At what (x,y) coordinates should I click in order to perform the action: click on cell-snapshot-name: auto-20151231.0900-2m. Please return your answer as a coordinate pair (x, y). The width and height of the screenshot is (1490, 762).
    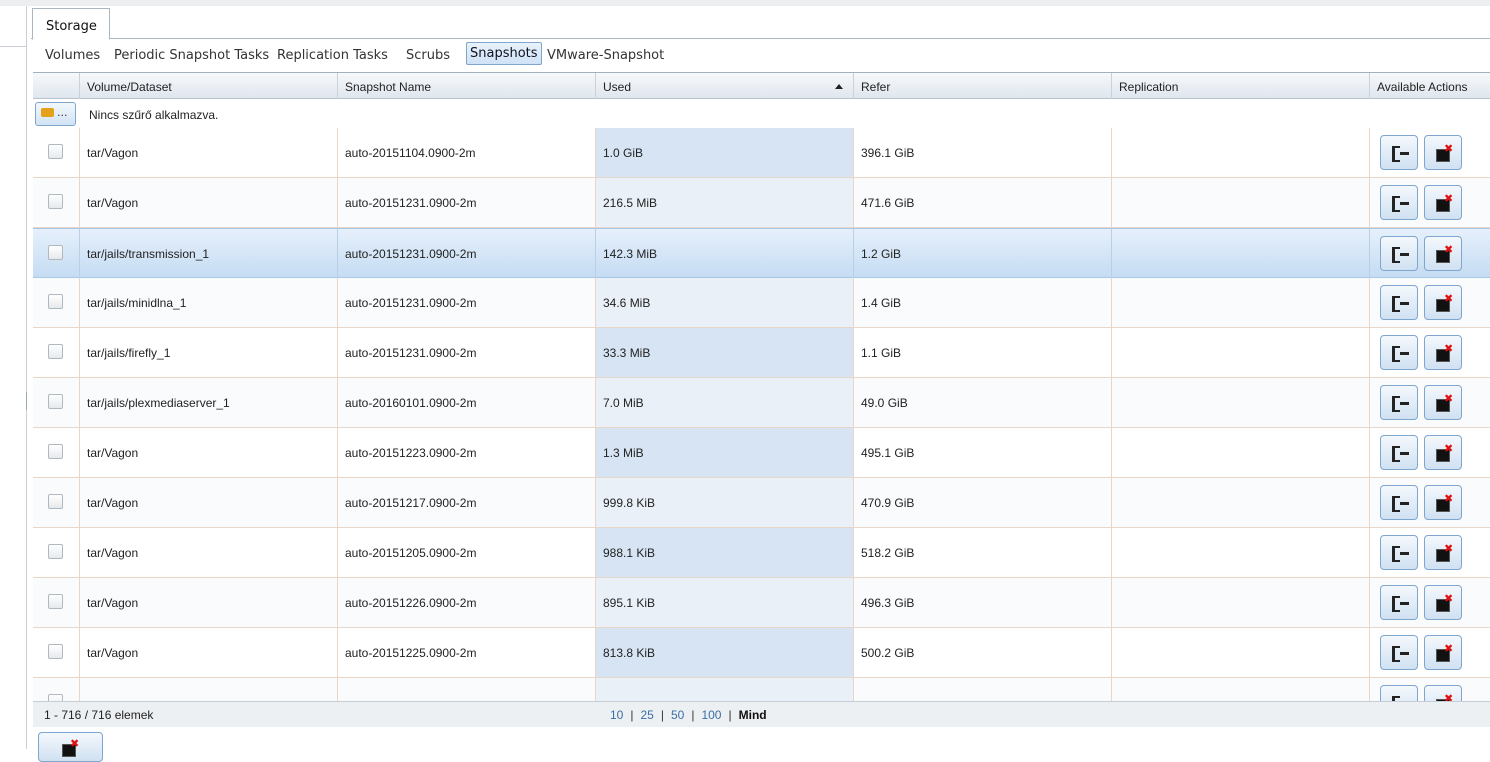
    Looking at the image, I should click on (467, 254).